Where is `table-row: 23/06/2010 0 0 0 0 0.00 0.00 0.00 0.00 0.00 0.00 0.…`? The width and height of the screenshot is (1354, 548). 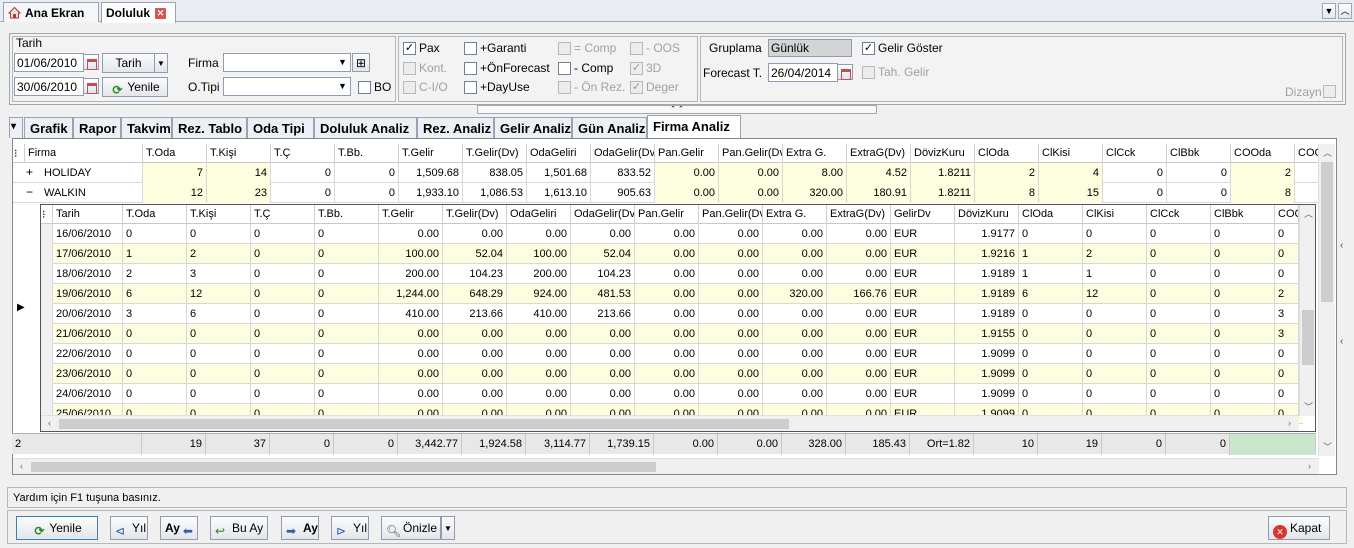
table-row: 23/06/2010 0 0 0 0 0.00 0.00 0.00 0.00 0.00 0.00 0.… is located at coordinates (672, 374).